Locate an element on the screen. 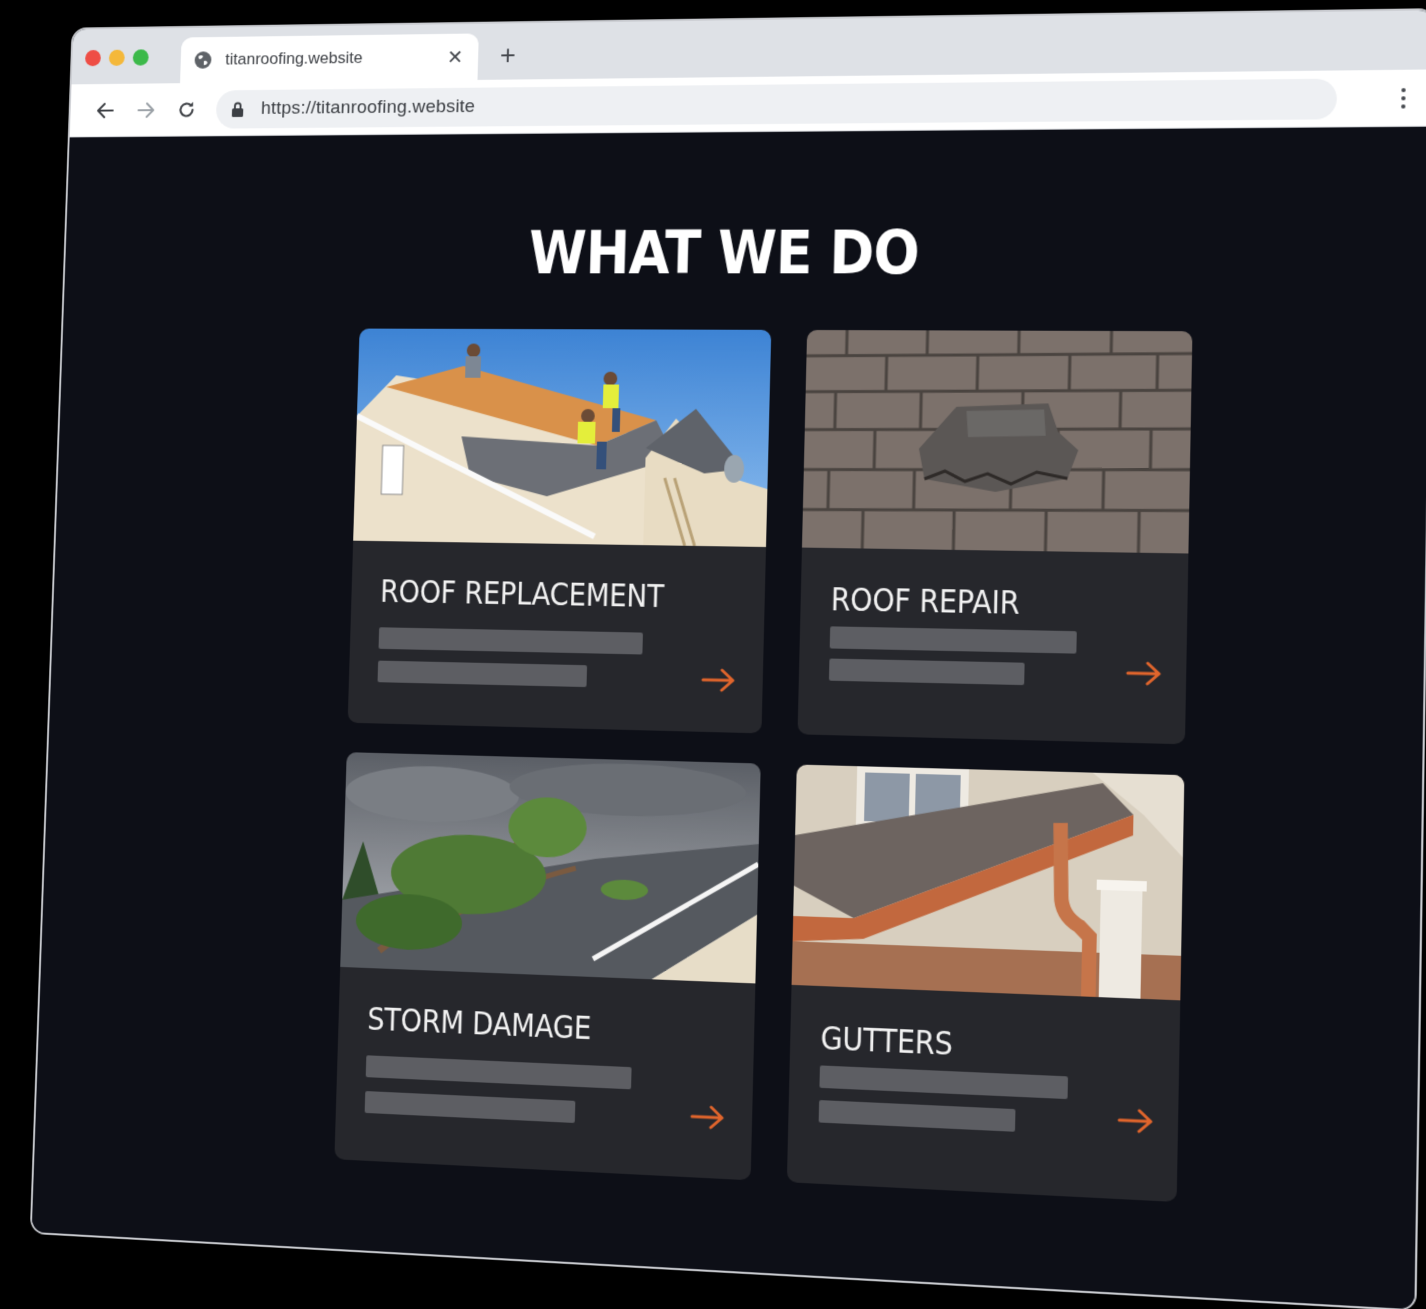 The image size is (1426, 1309). back-button is located at coordinates (105, 110).